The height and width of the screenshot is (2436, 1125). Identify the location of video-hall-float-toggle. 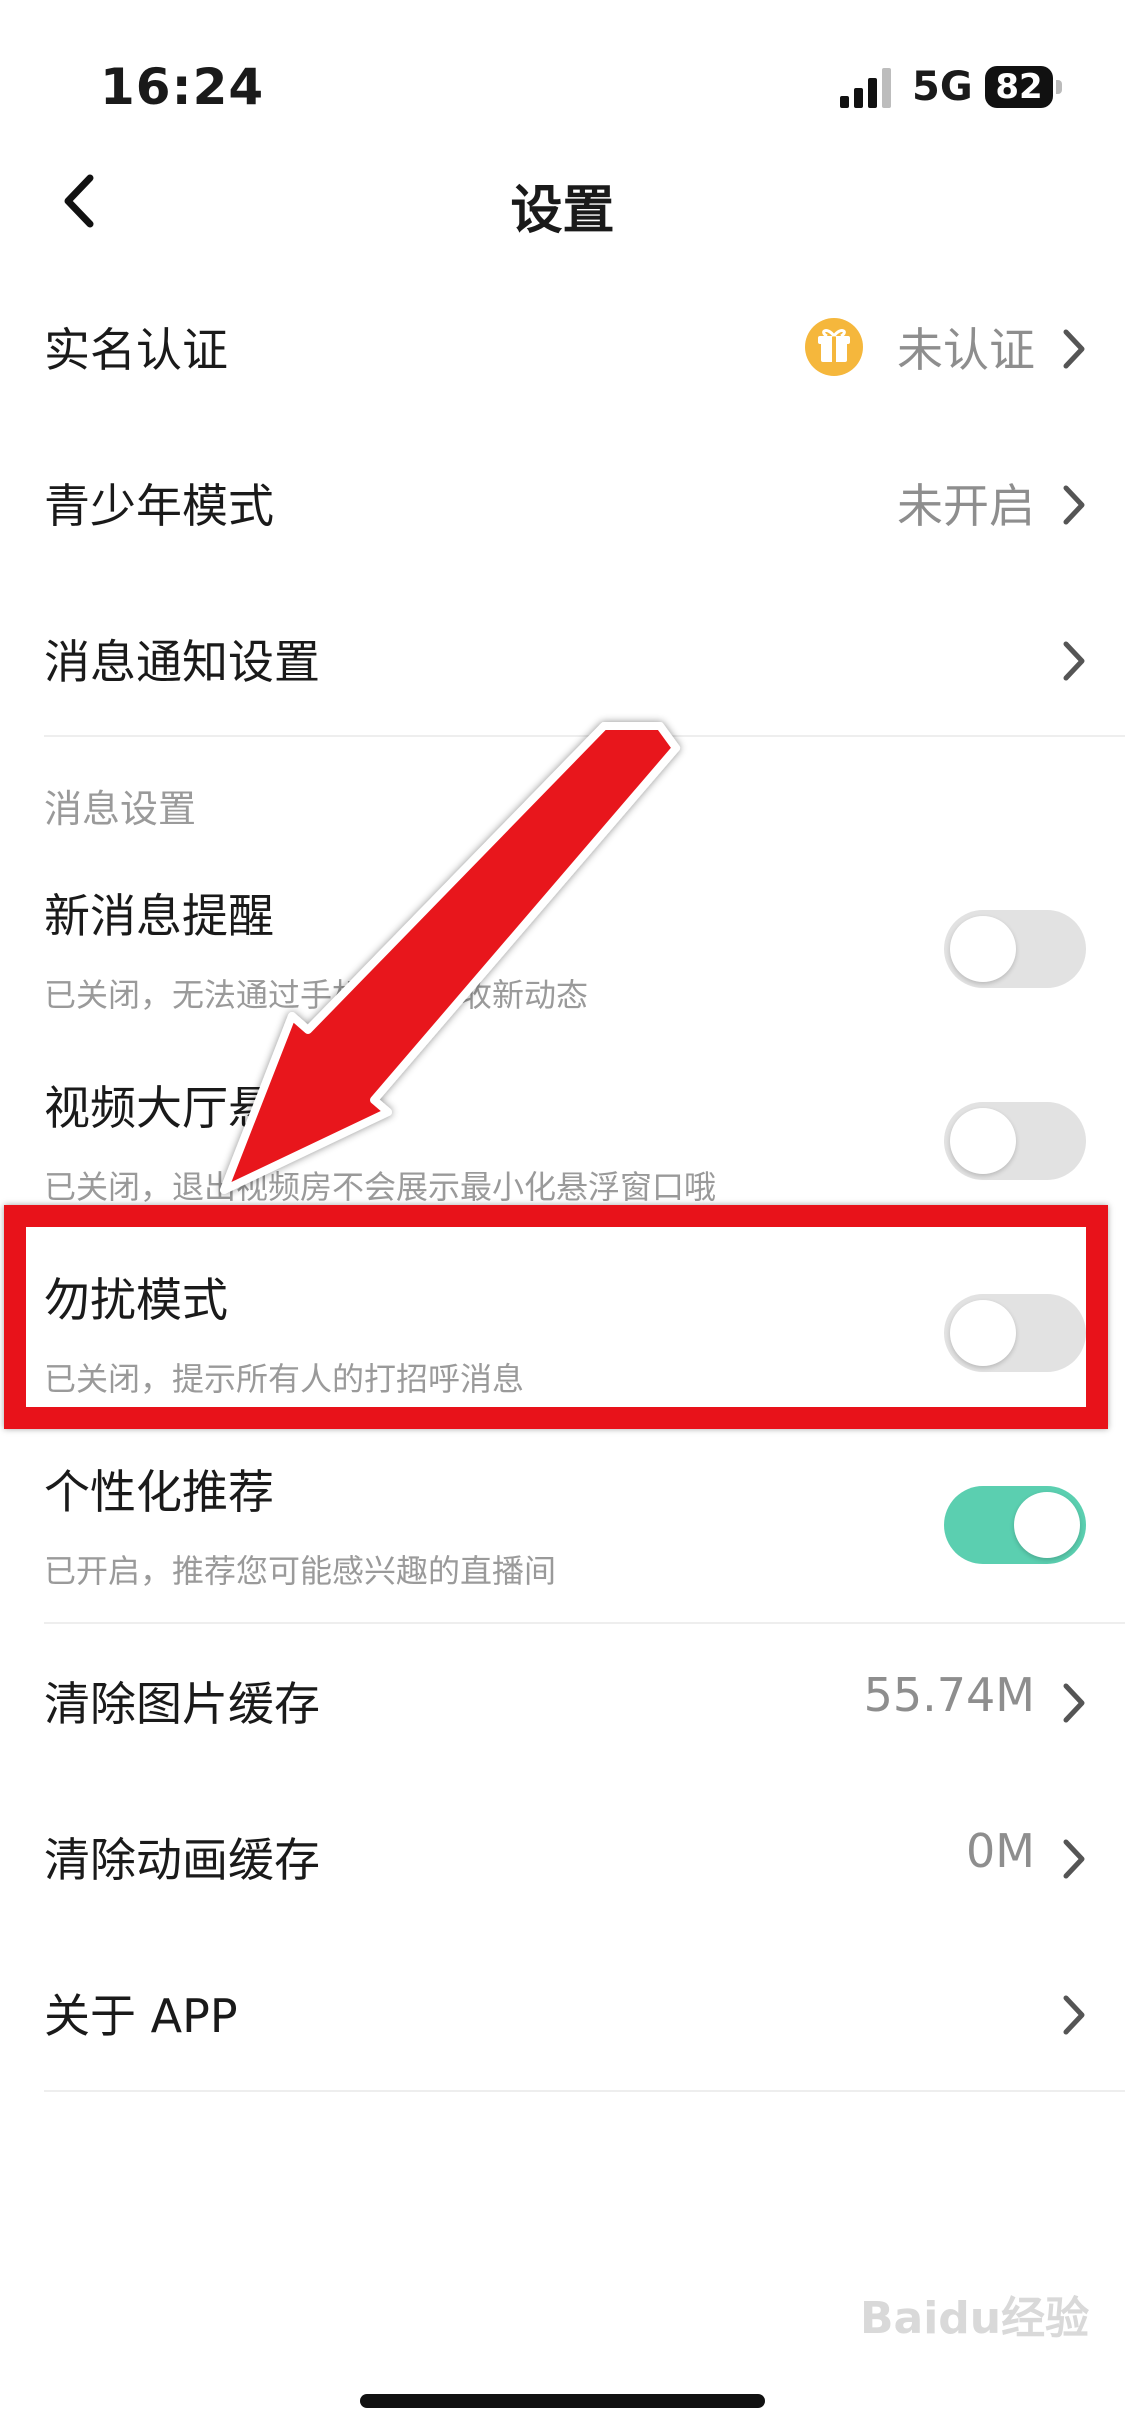
(1015, 1141).